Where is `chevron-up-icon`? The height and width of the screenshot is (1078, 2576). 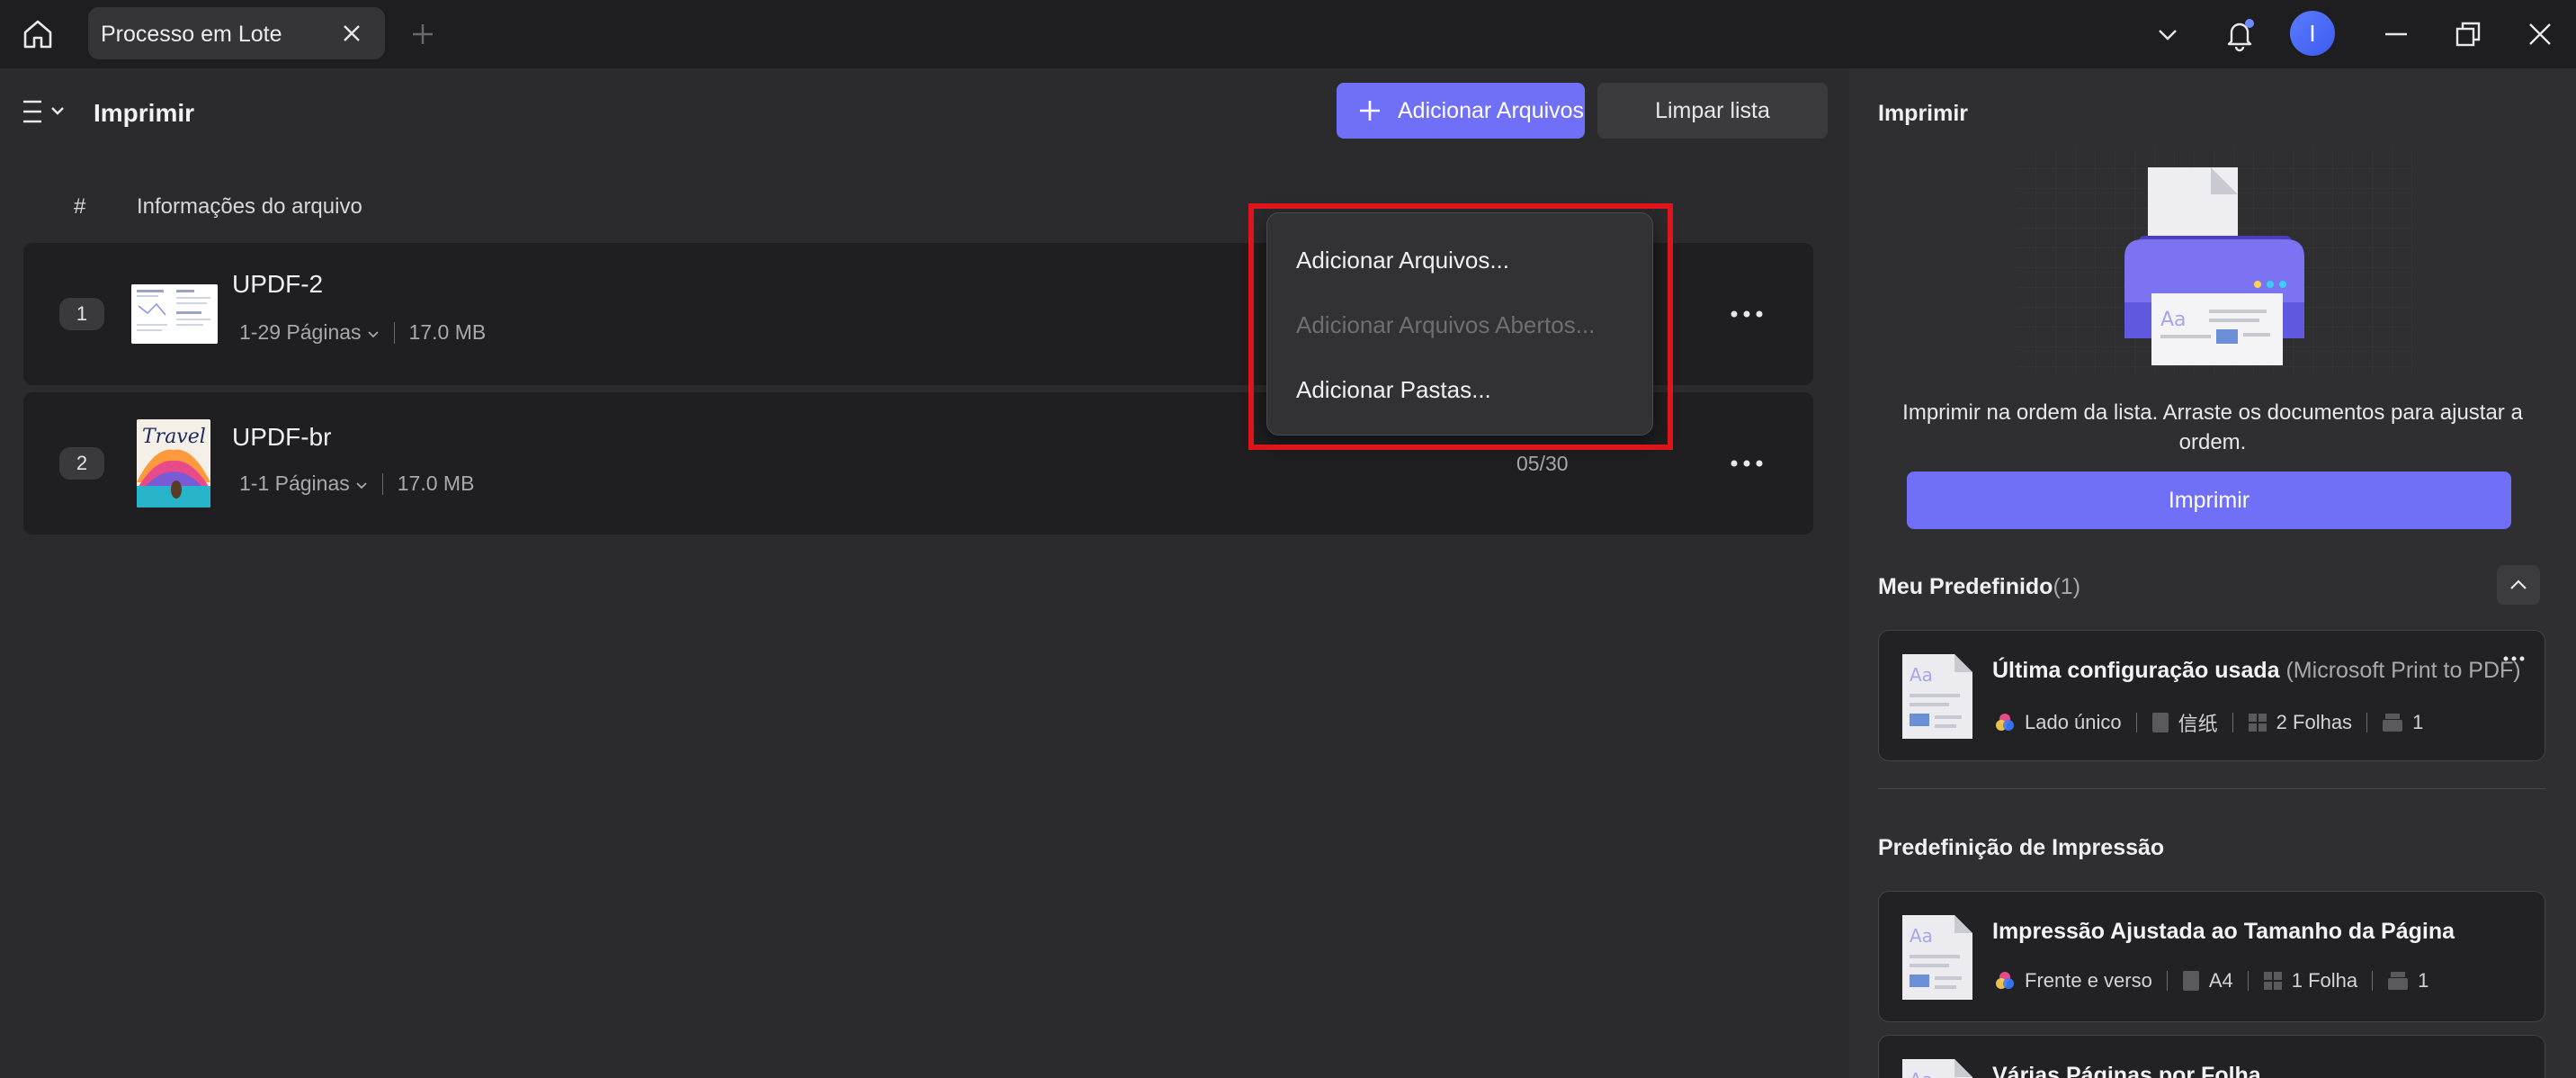
chevron-up-icon is located at coordinates (2518, 584).